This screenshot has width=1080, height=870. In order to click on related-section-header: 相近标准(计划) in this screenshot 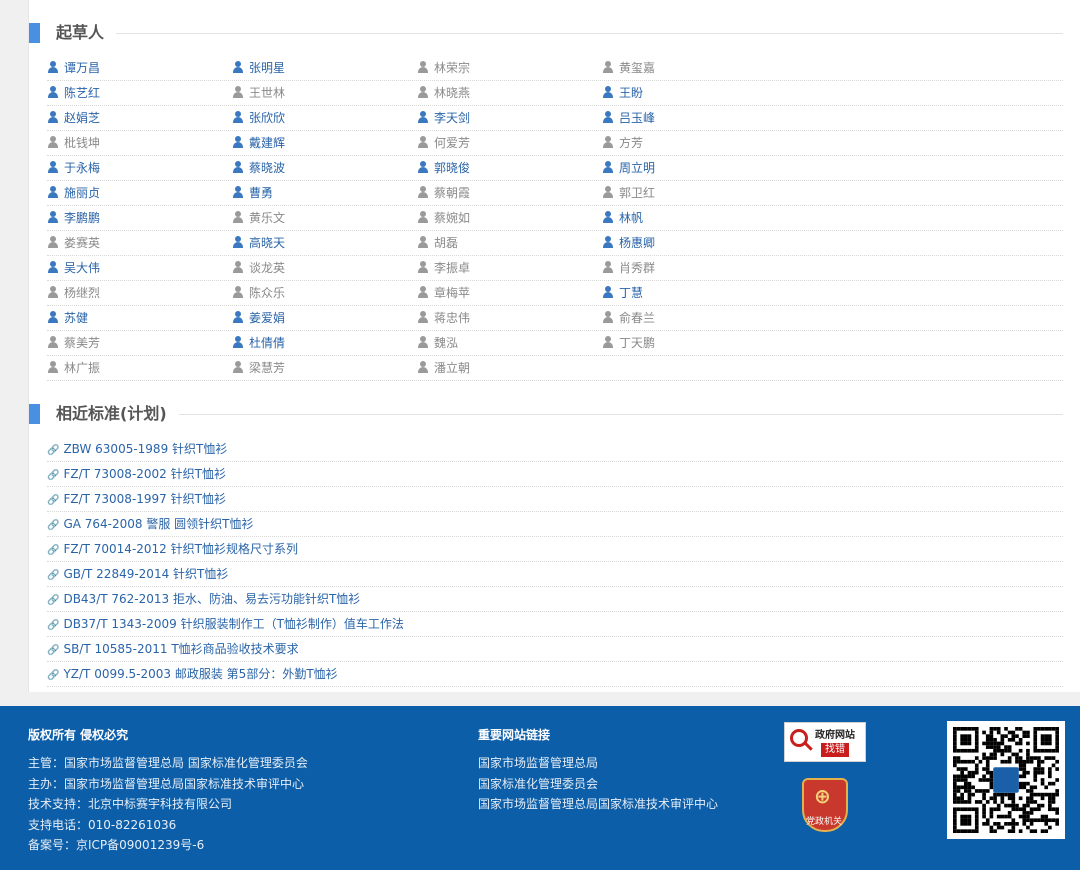, I will do `click(546, 414)`.